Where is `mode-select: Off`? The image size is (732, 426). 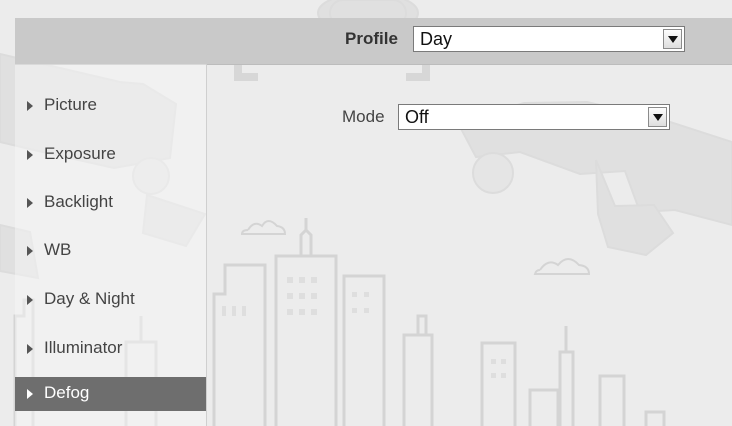
mode-select: Off is located at coordinates (534, 117).